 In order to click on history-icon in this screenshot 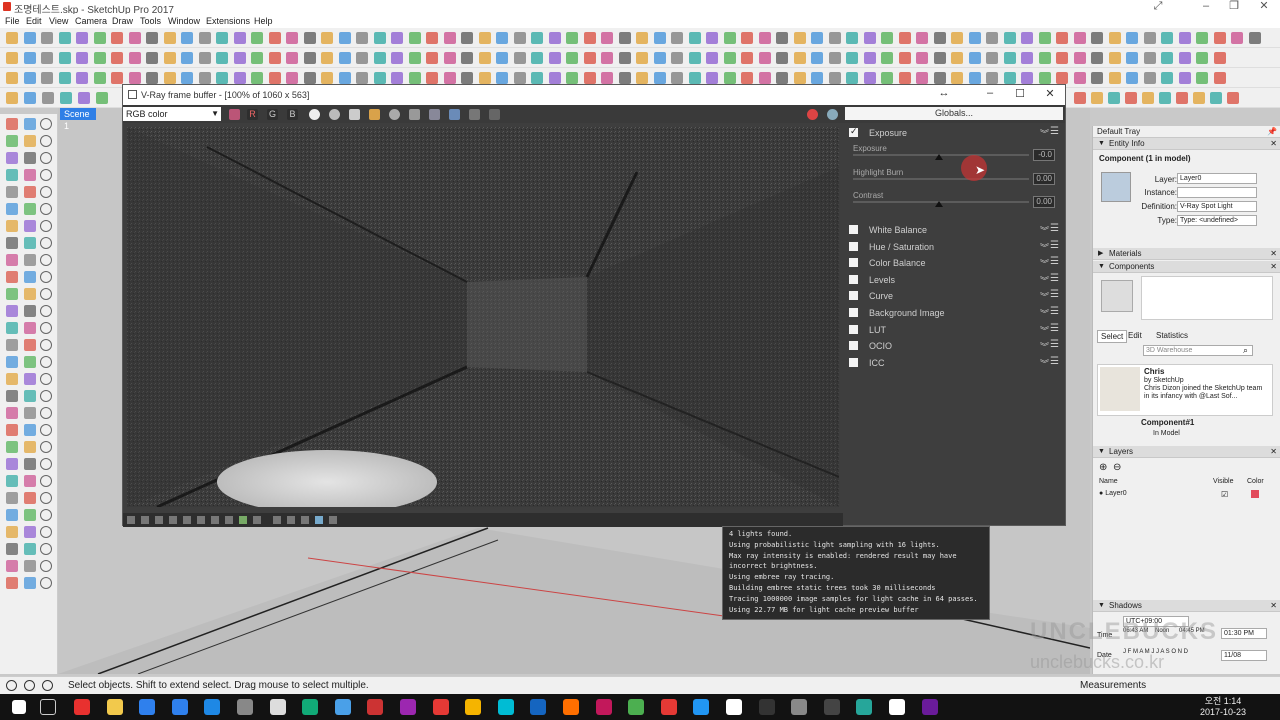, I will do `click(494, 114)`.